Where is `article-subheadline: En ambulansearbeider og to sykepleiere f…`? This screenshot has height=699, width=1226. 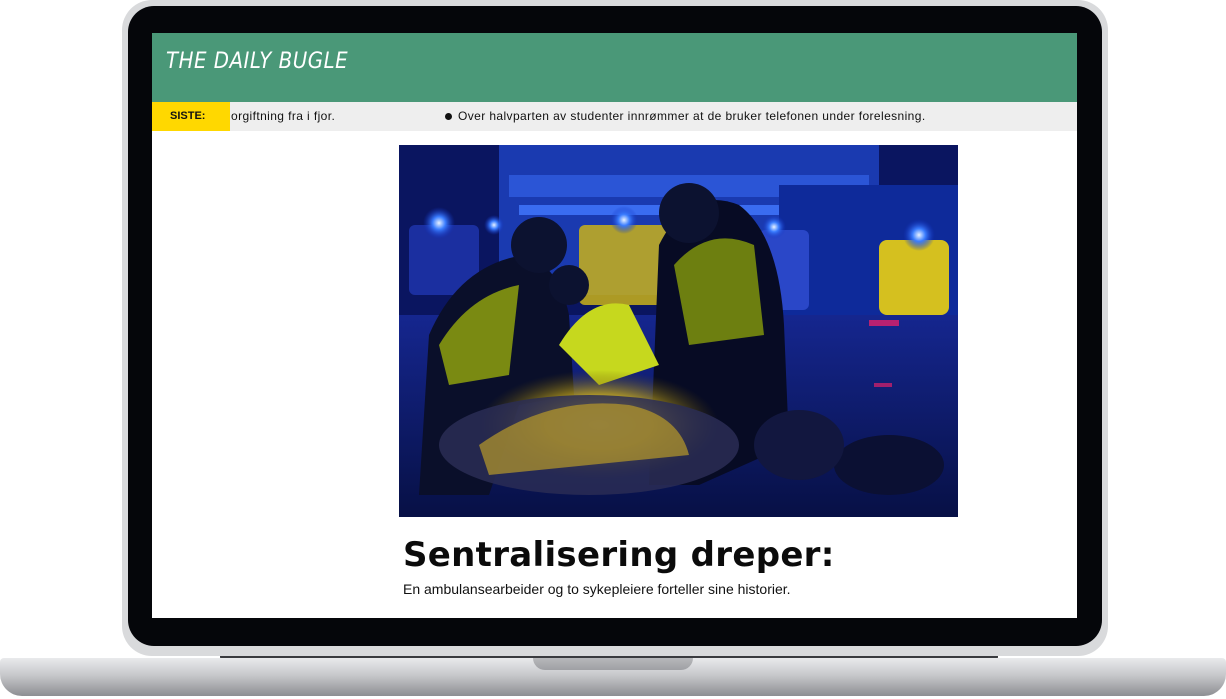
article-subheadline: En ambulansearbeider og to sykepleiere f… is located at coordinates (597, 589).